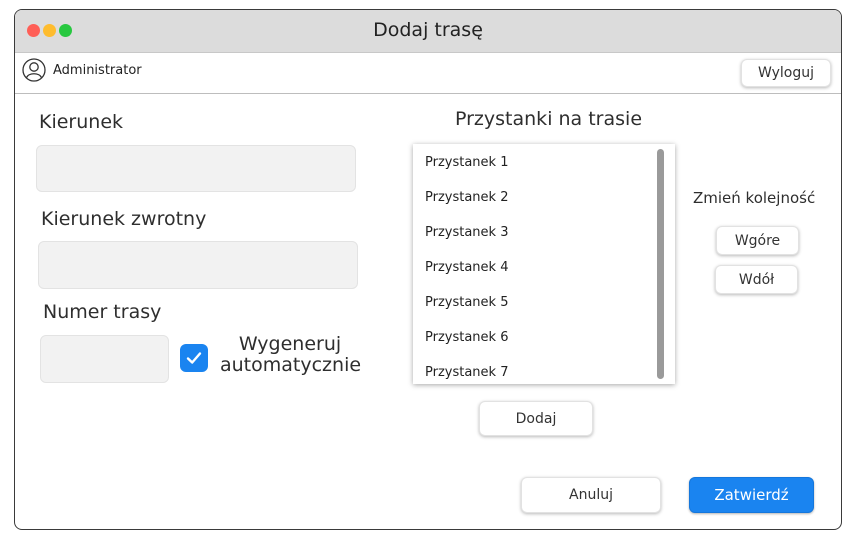  Describe the element at coordinates (536, 418) in the screenshot. I see `add-stop-button: Dodaj` at that location.